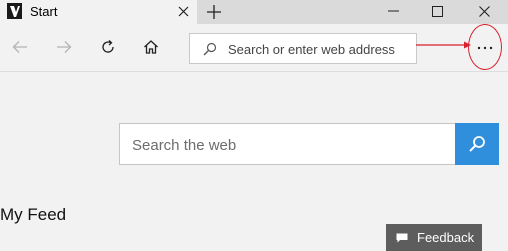  I want to click on search-button, so click(477, 144).